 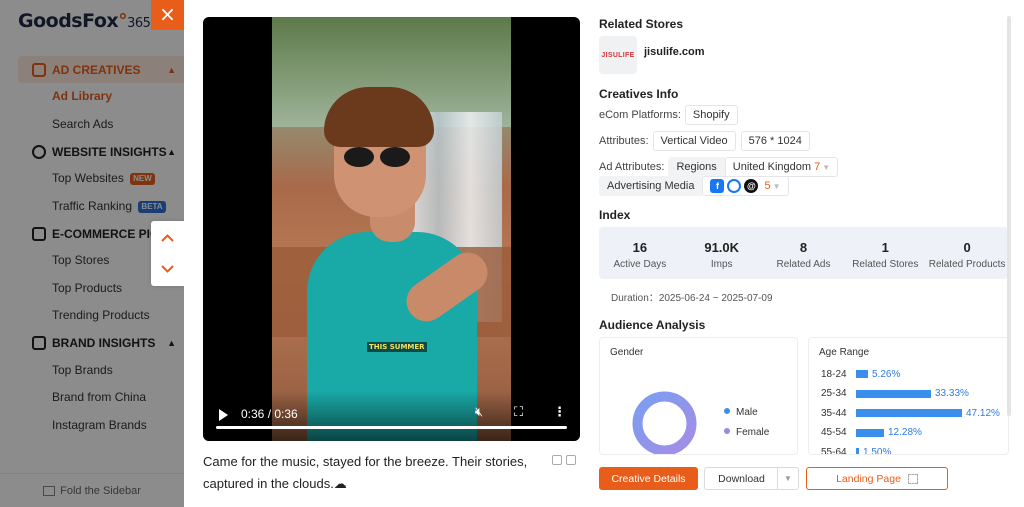 What do you see at coordinates (913, 374) in the screenshot?
I see `age-bar-row: 18-24 5.26%` at bounding box center [913, 374].